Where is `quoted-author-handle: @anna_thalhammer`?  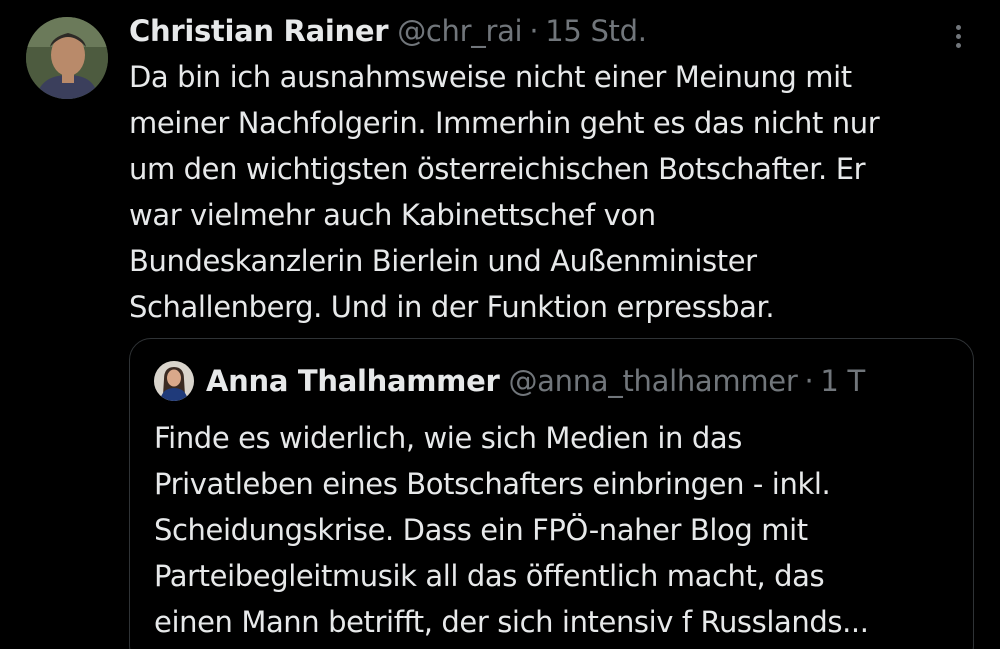
quoted-author-handle: @anna_thalhammer is located at coordinates (652, 381).